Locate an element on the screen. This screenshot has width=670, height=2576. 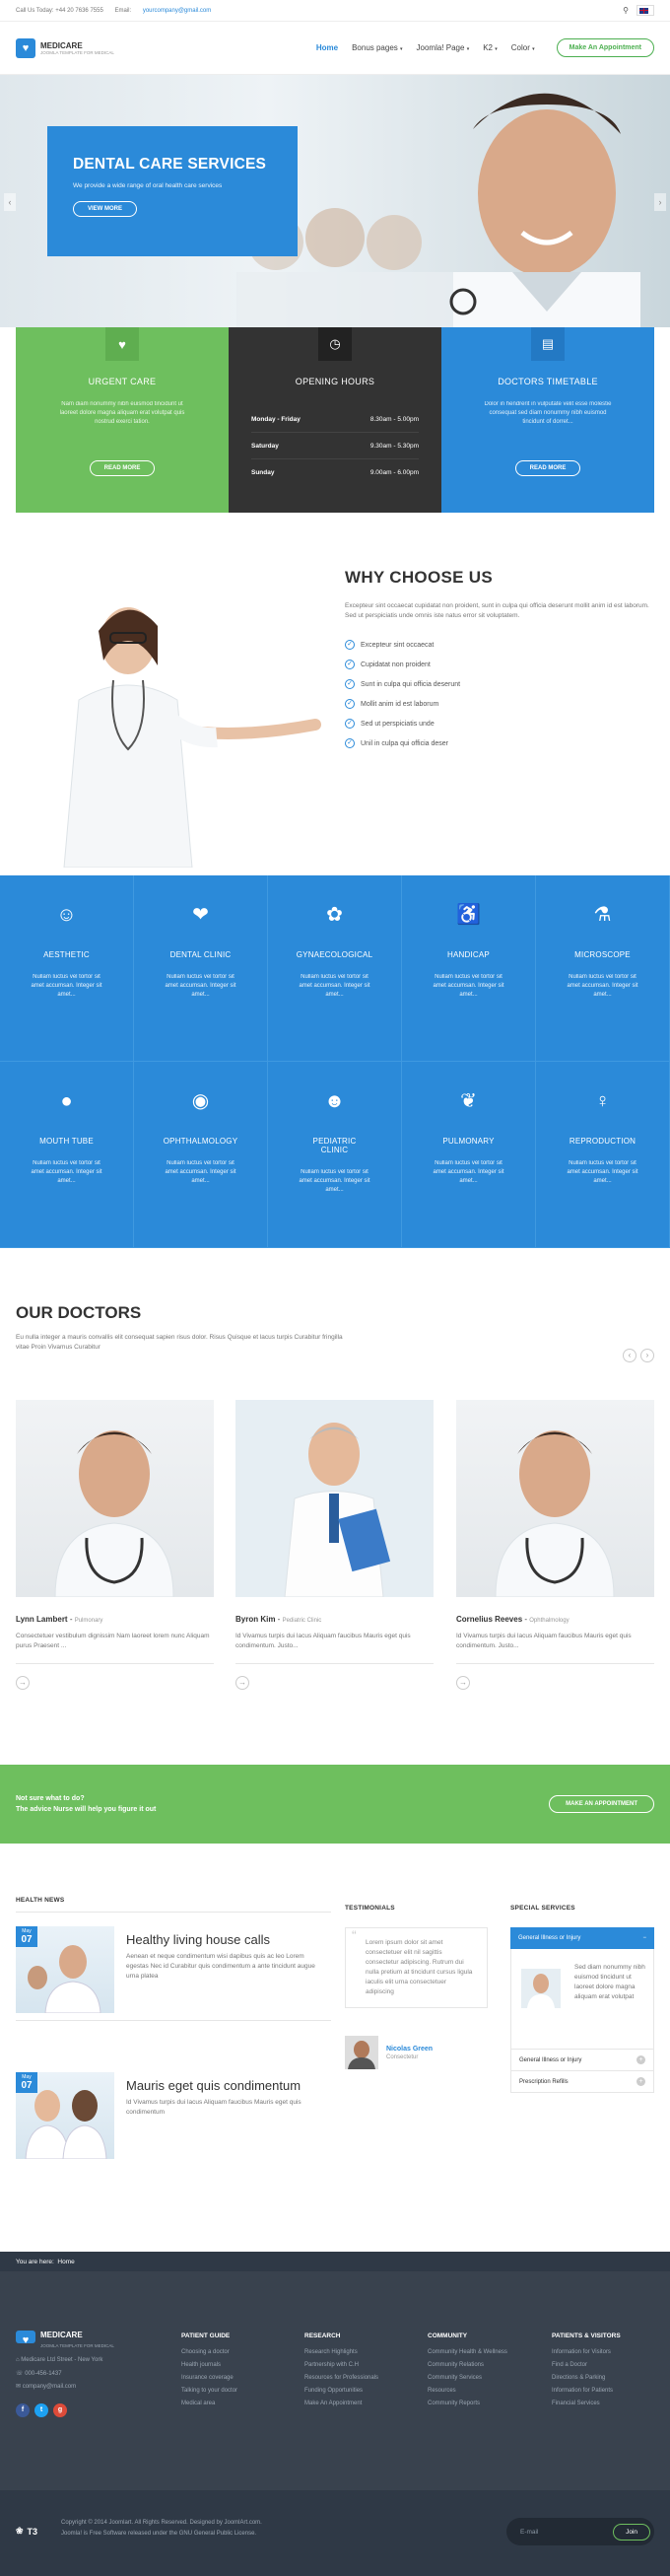
carousel-prev-button: ‹ is located at coordinates (629, 1355).